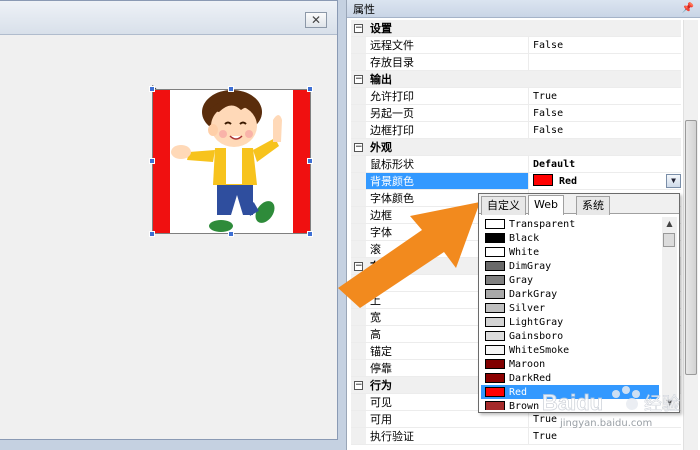 The image size is (700, 450). Describe the element at coordinates (570, 238) in the screenshot. I see `color-item: Black` at that location.